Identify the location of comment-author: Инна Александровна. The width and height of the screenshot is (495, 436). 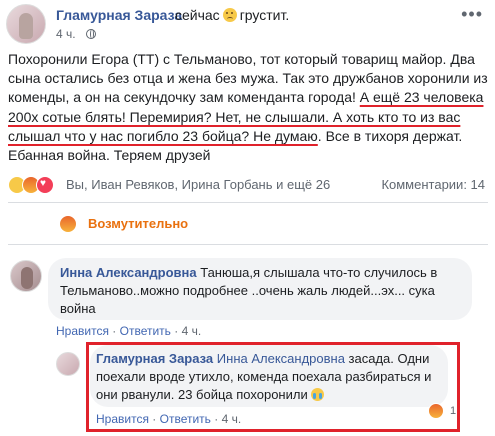
(128, 272).